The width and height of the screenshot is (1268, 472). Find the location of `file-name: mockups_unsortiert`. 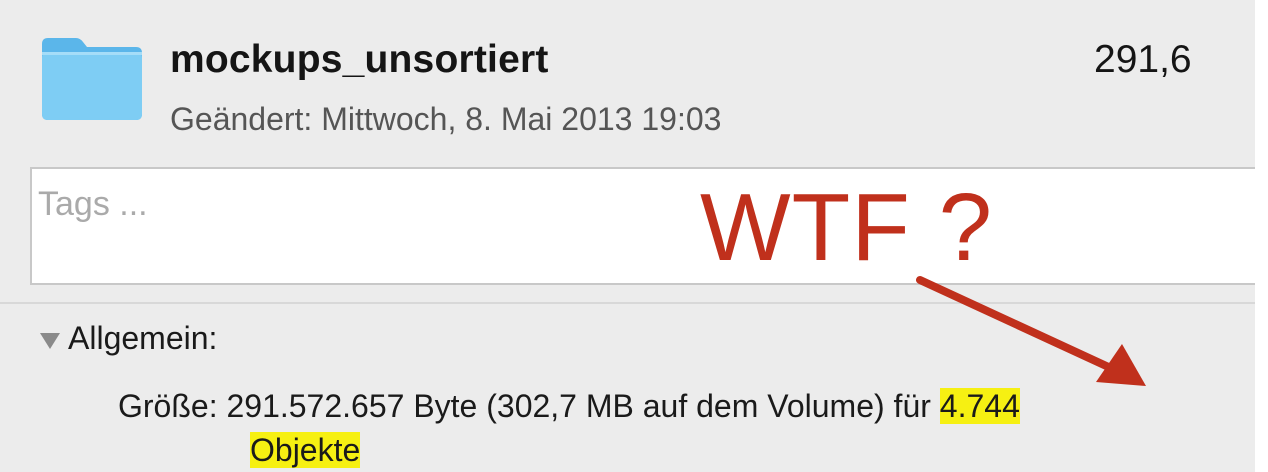

file-name: mockups_unsortiert is located at coordinates (359, 59).